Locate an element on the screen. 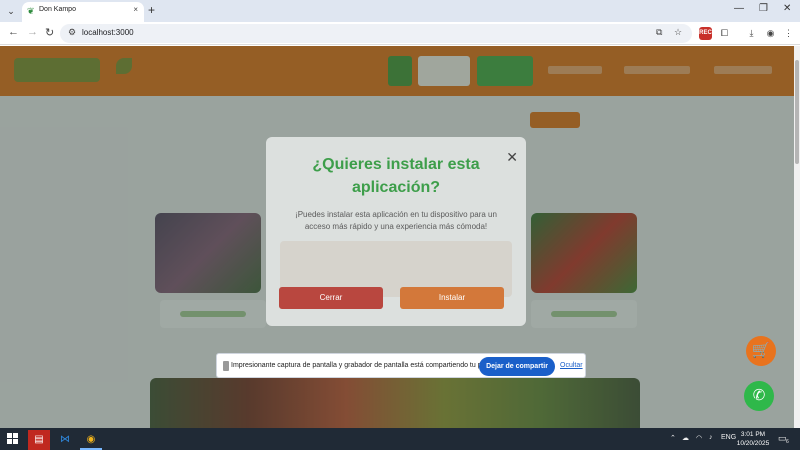  leaf-favicon-icon: ❦ is located at coordinates (31, 11).